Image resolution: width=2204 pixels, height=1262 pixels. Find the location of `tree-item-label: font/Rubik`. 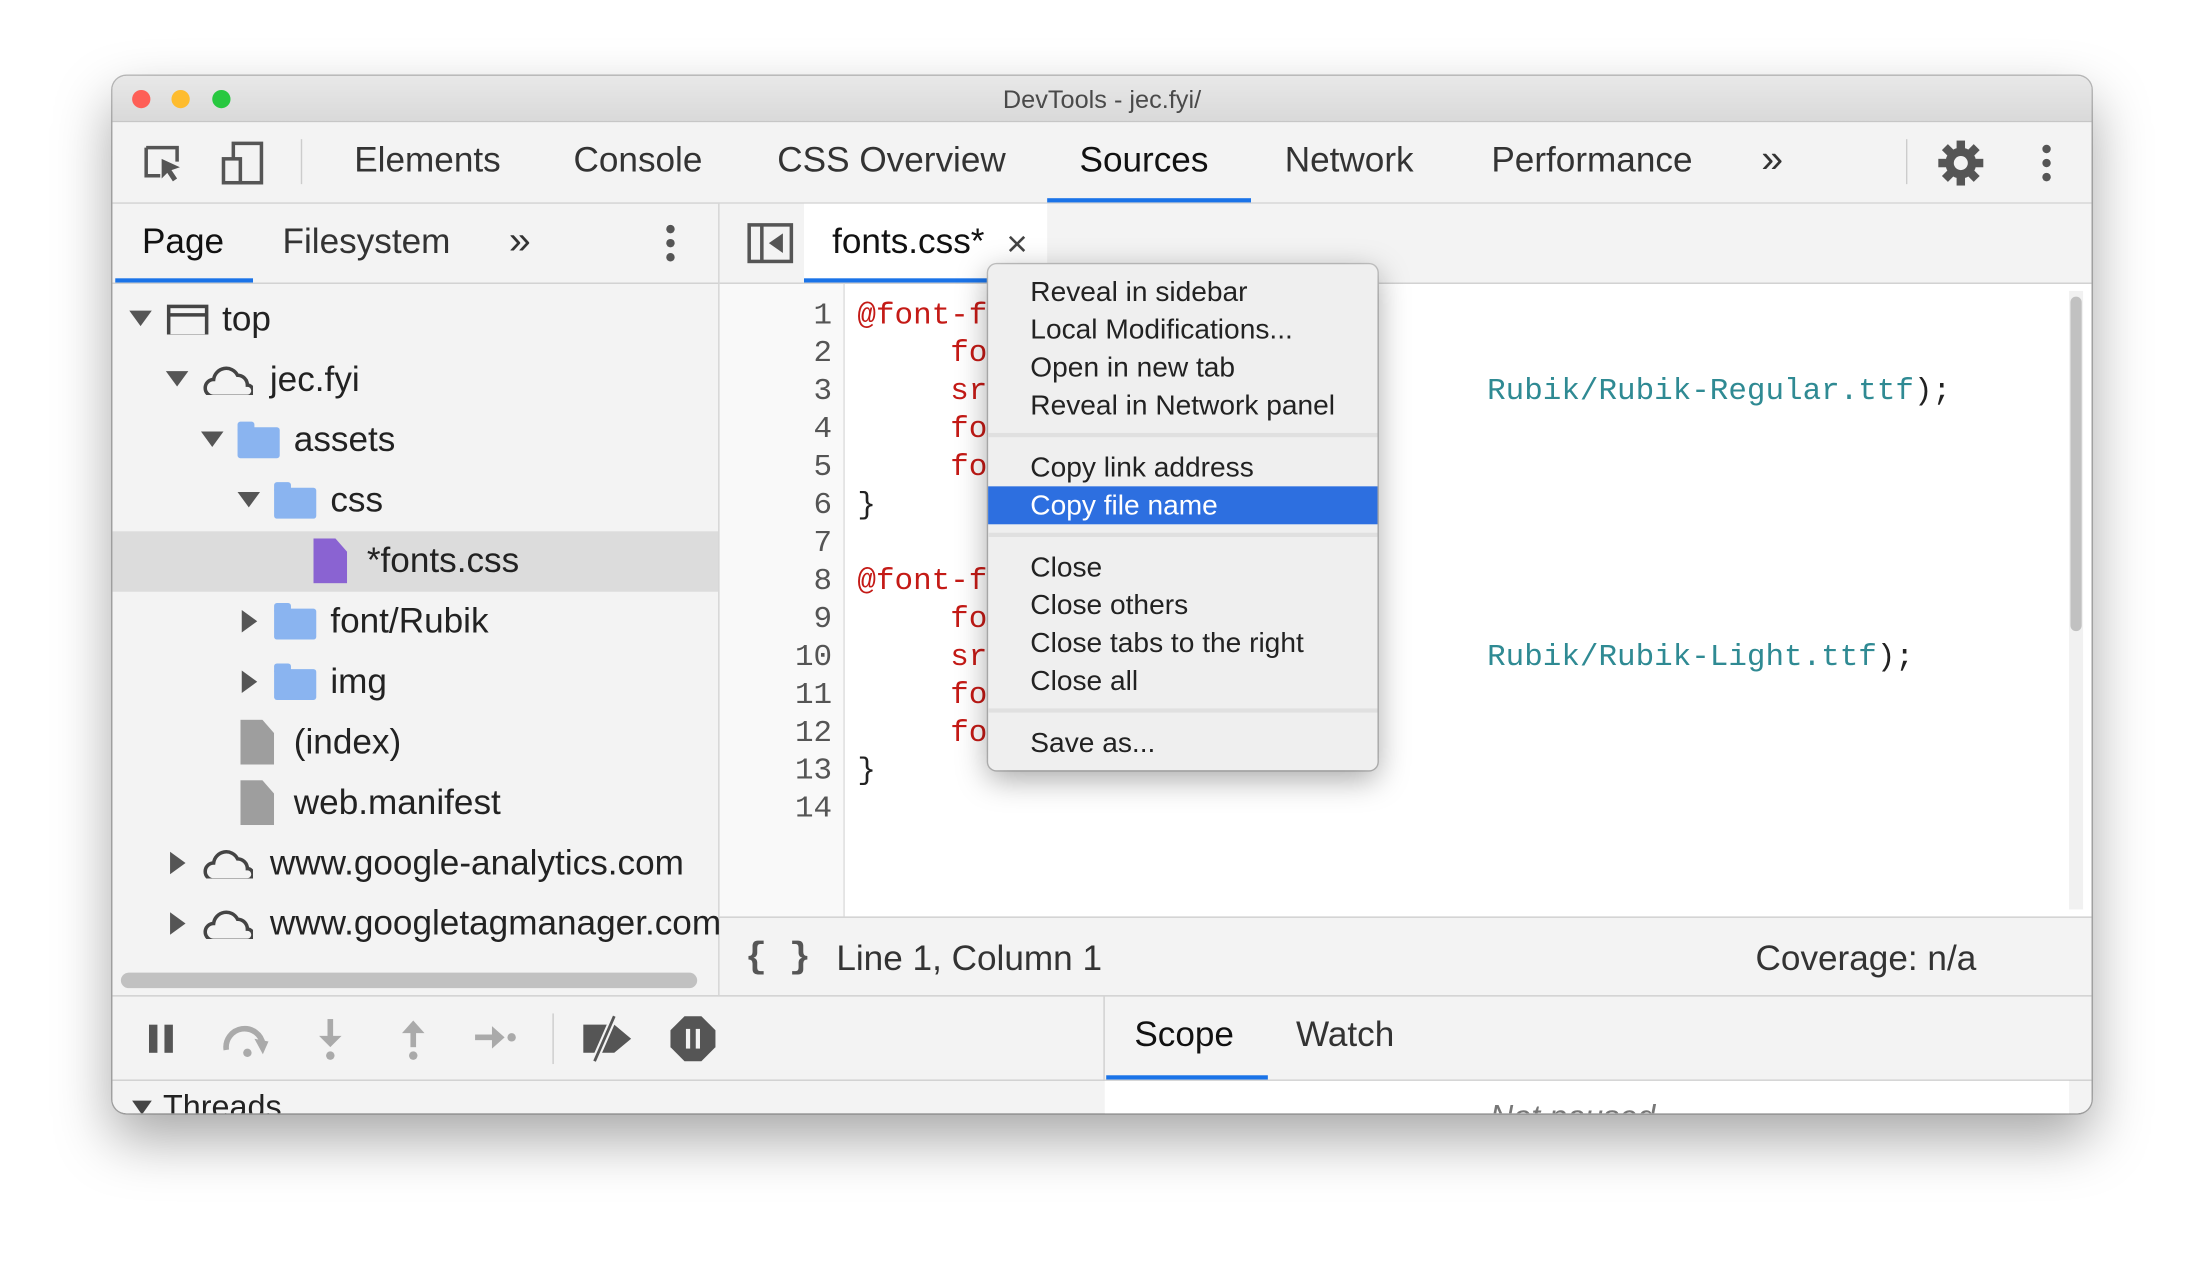

tree-item-label: font/Rubik is located at coordinates (409, 621).